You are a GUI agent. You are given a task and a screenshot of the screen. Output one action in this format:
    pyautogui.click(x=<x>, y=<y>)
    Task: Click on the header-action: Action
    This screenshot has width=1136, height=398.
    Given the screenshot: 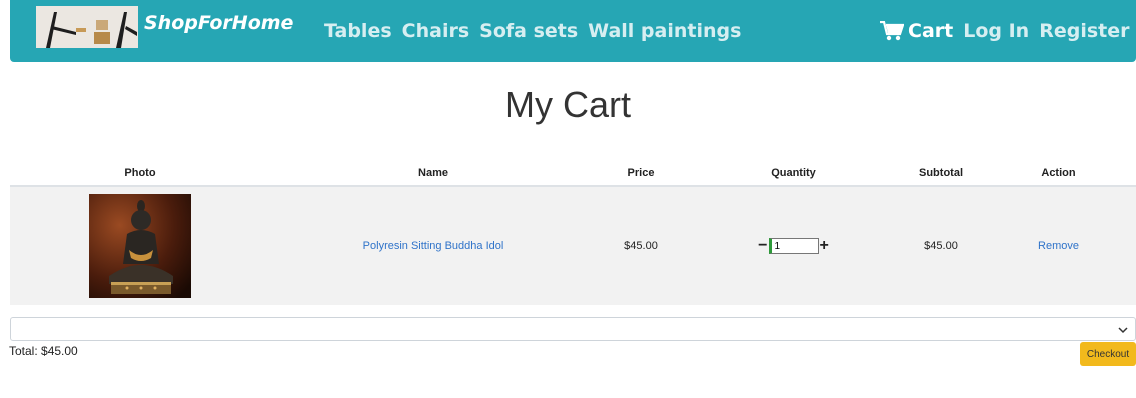 What is the action you would take?
    pyautogui.click(x=1058, y=173)
    